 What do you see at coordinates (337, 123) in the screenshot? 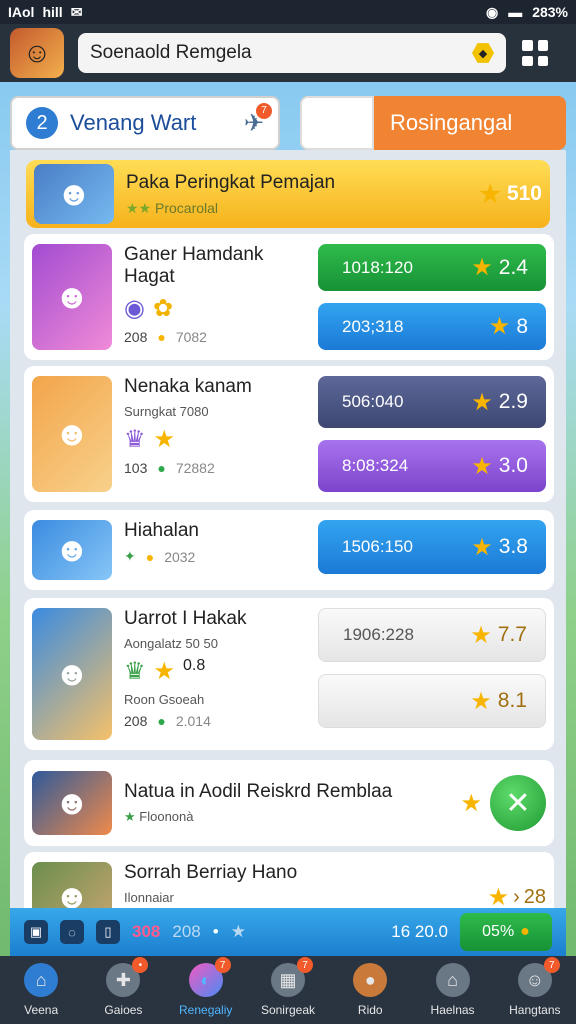
I see `paper-plane-icon: ✉` at bounding box center [337, 123].